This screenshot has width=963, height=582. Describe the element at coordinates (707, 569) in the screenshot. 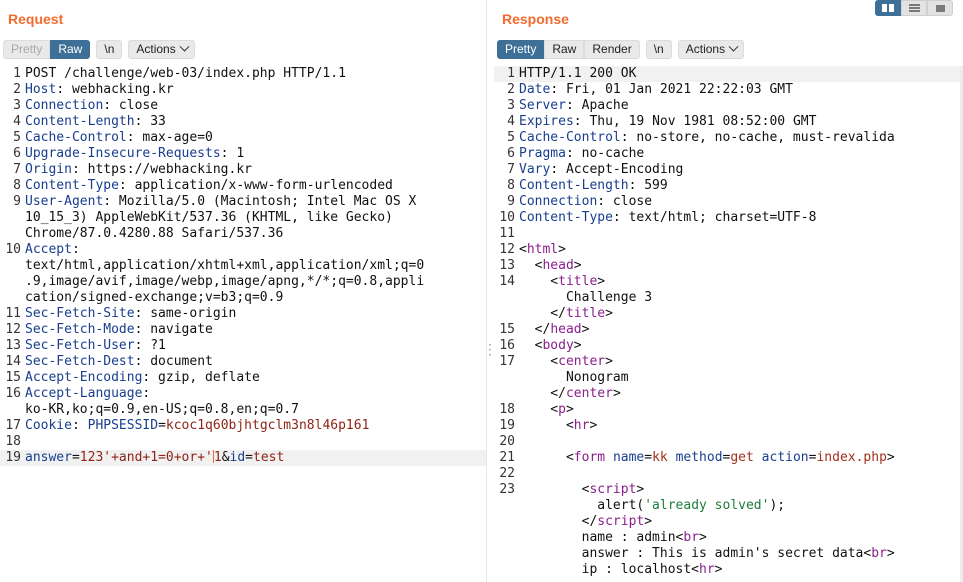

I see `code-token: hr` at that location.